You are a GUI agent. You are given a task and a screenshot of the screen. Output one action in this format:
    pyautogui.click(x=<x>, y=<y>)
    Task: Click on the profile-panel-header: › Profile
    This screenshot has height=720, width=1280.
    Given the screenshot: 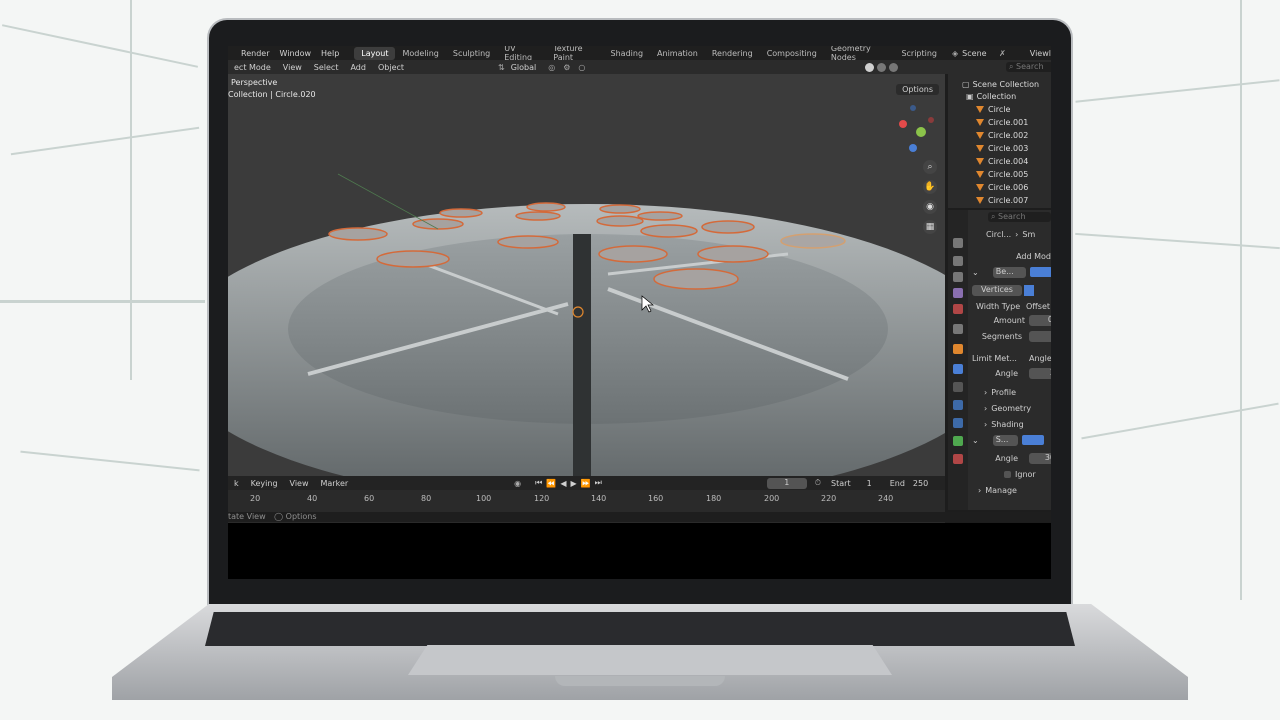 What is the action you would take?
    pyautogui.click(x=1000, y=392)
    